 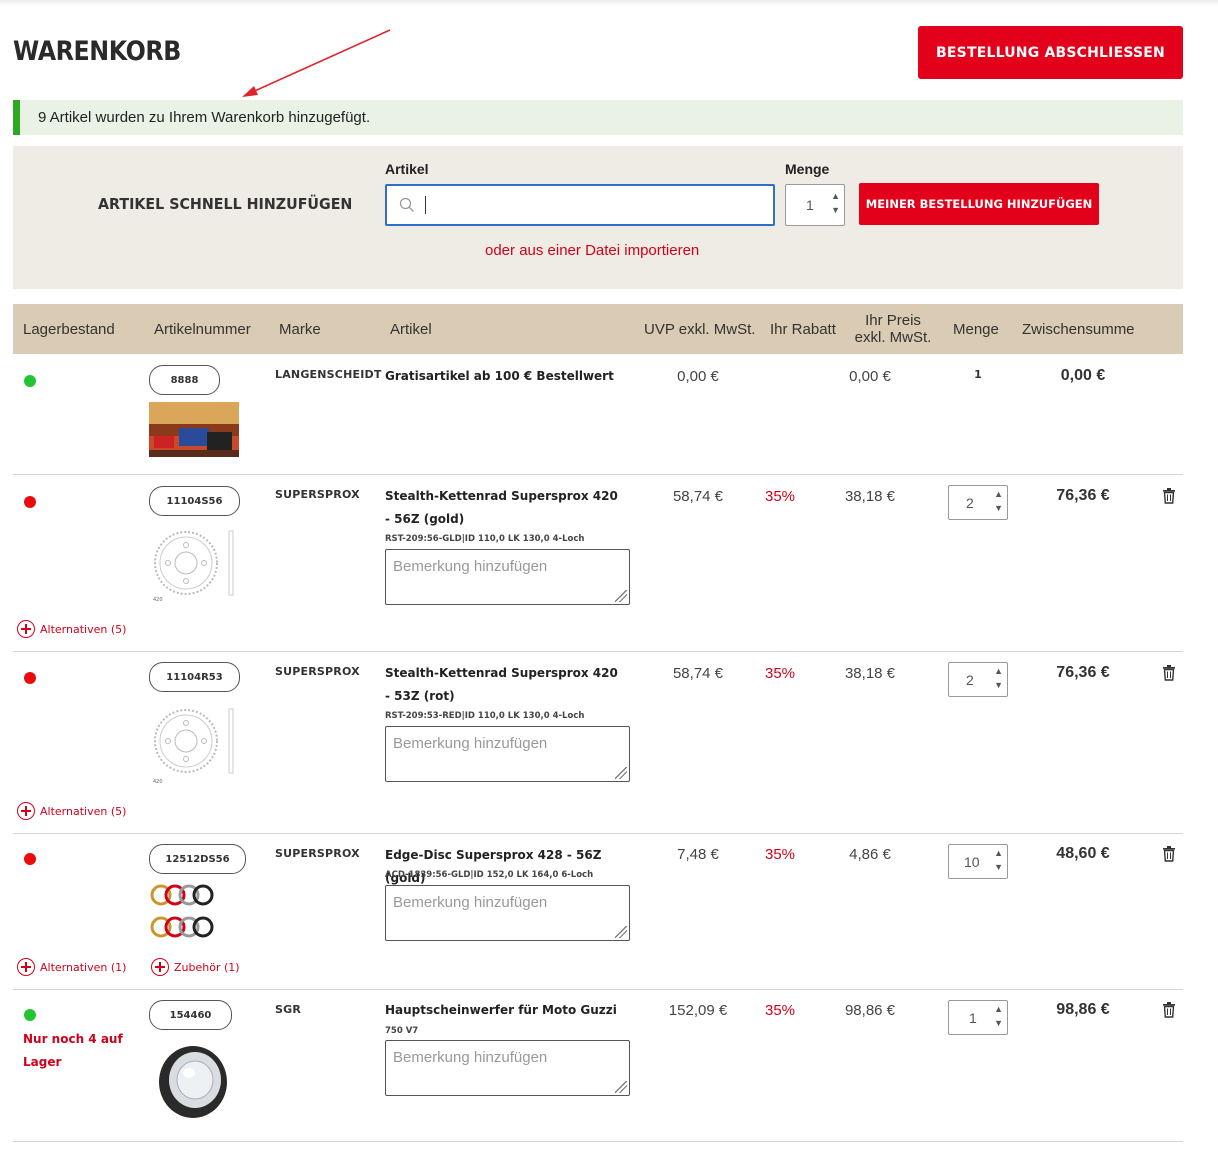 I want to click on sku-badge: 11104R53, so click(x=194, y=677).